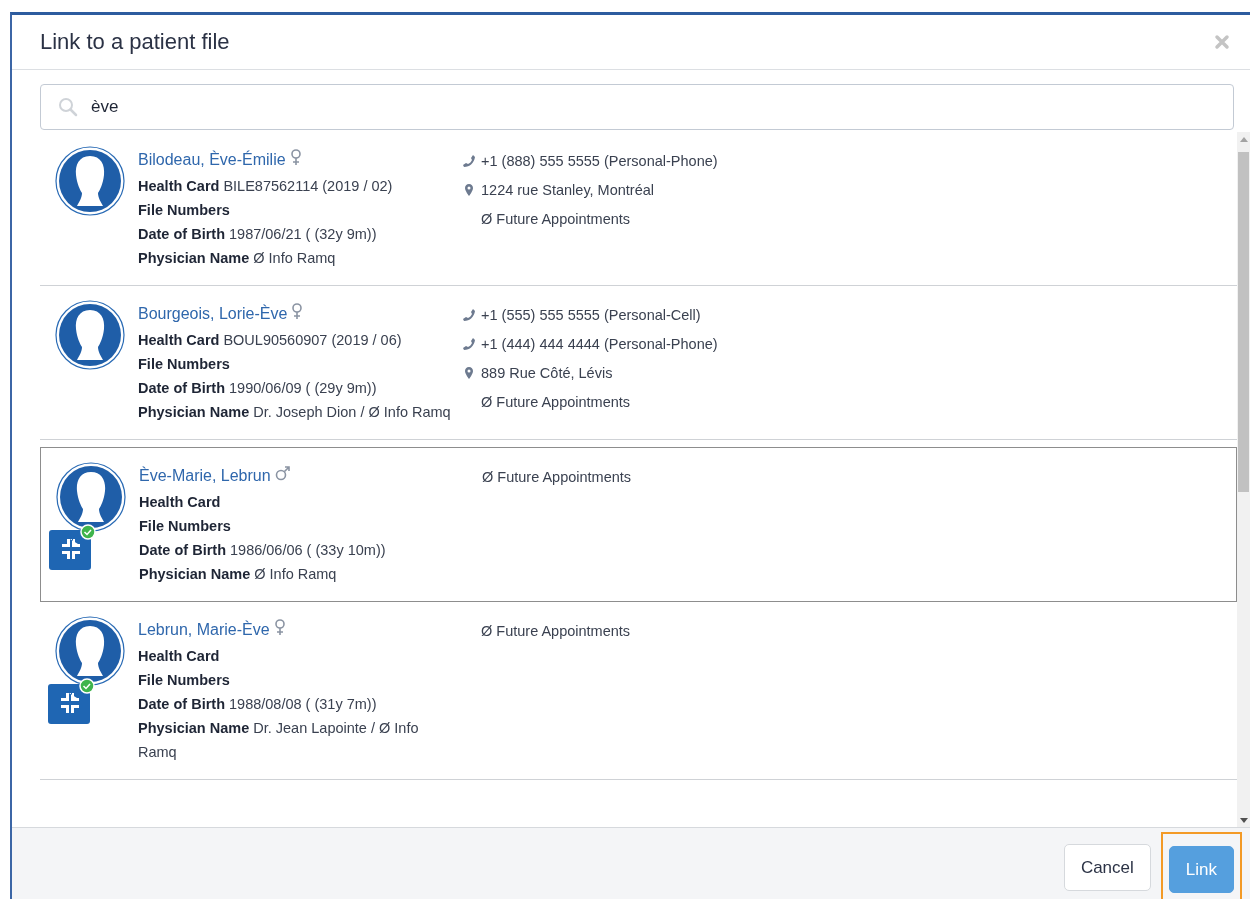 The image size is (1250, 899). Describe the element at coordinates (263, 550) in the screenshot. I see `detail-text: Date of Birth 1986/06/06 ( (33y 10m))` at that location.